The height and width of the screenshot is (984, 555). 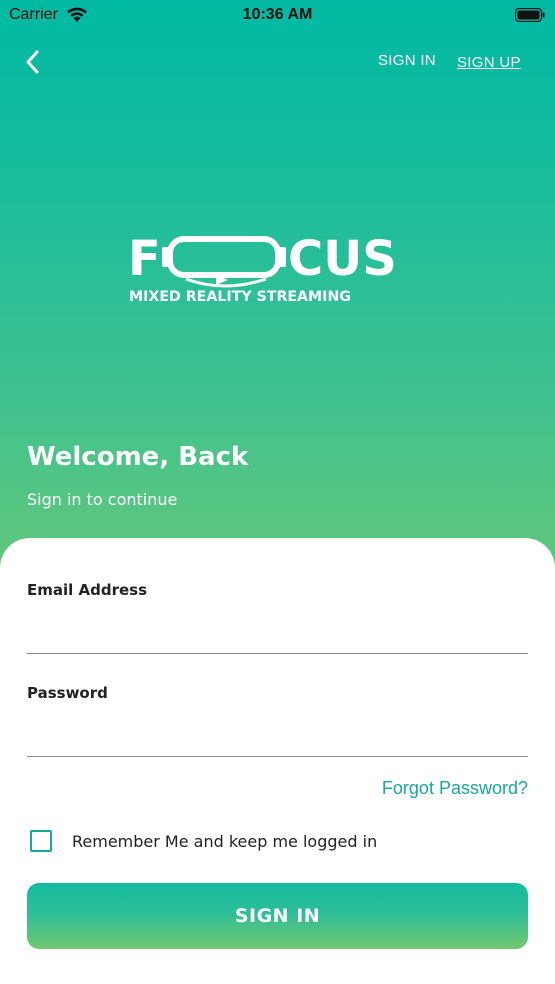 I want to click on remember-me-checkbox, so click(x=41, y=841).